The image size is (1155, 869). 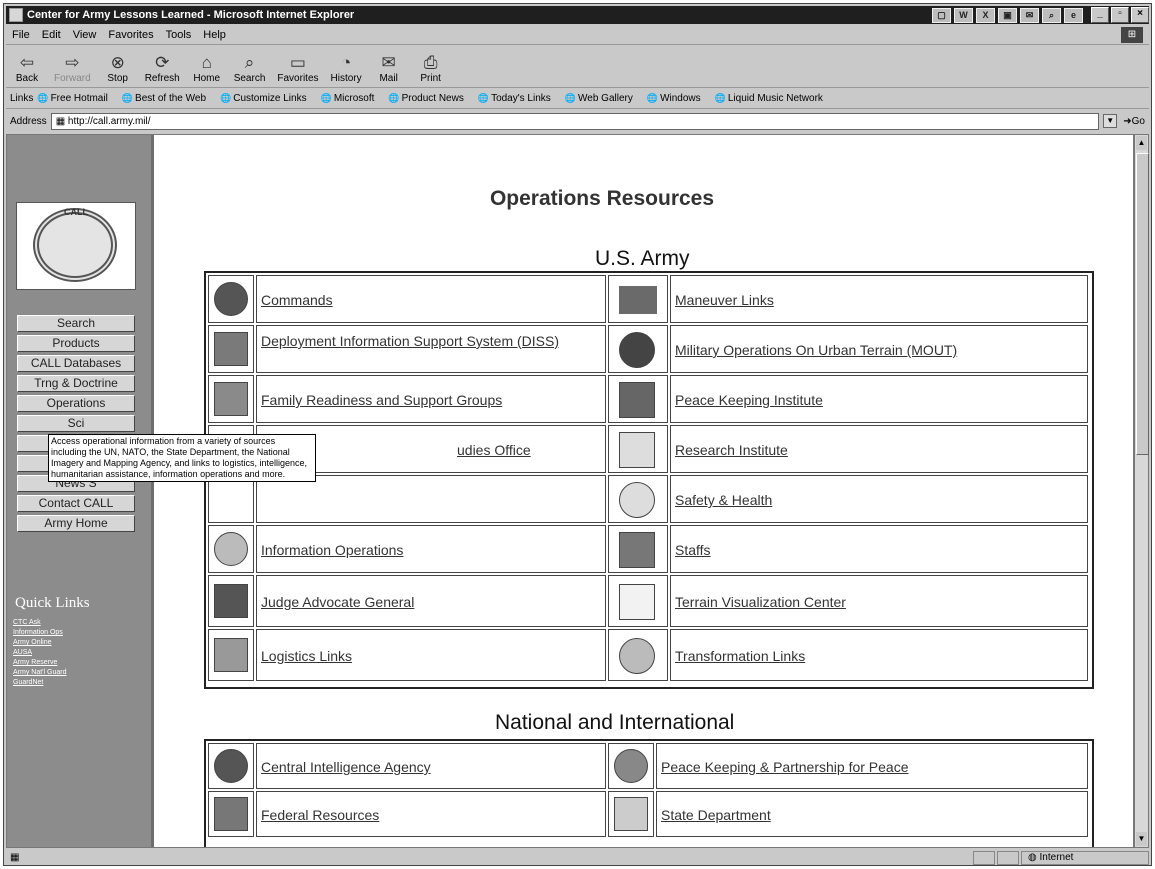 I want to click on tray-icon: ✉, so click(x=1029, y=15).